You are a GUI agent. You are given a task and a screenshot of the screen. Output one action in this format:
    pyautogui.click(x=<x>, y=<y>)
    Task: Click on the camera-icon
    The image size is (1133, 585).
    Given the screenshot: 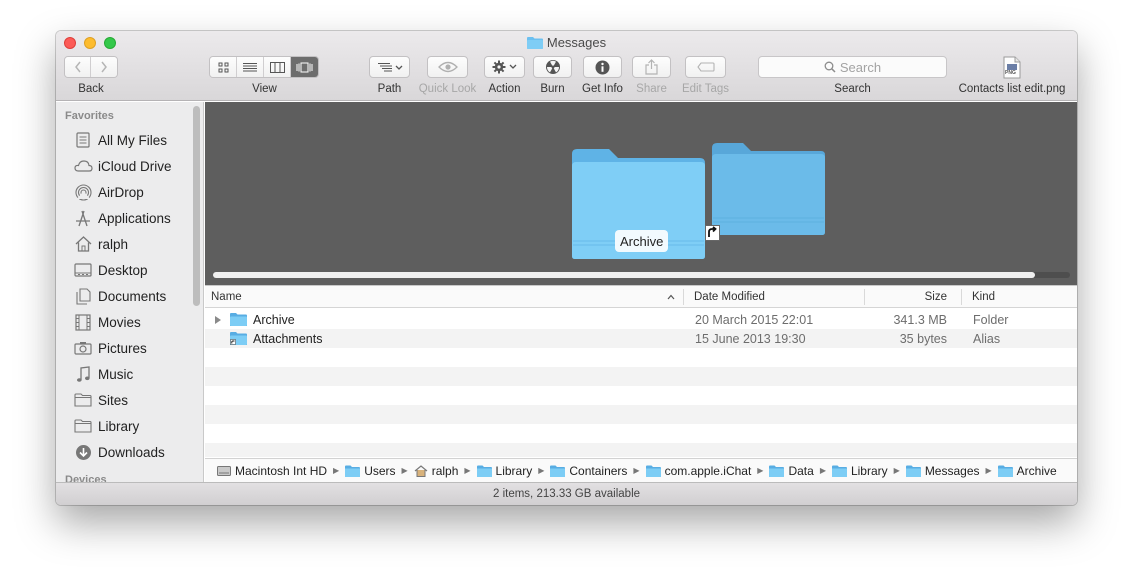 What is the action you would take?
    pyautogui.click(x=83, y=348)
    